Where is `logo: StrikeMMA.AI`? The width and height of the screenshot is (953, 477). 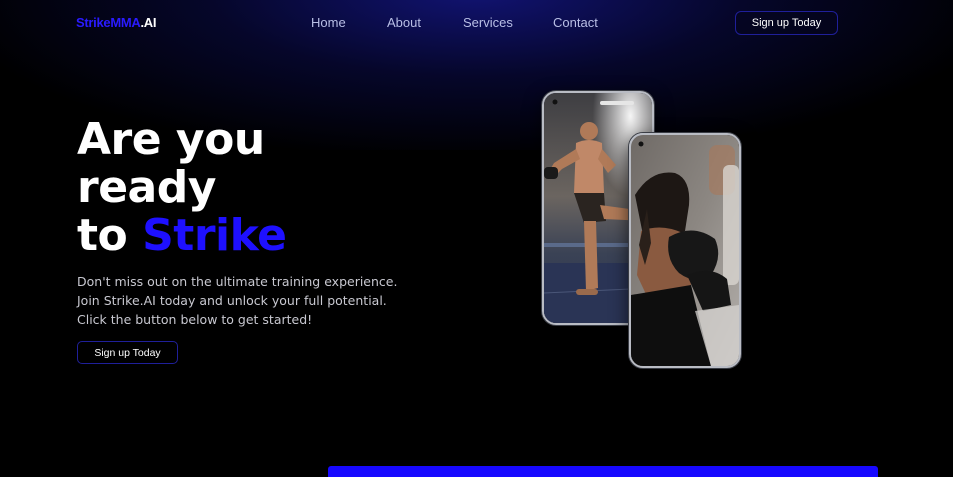
logo: StrikeMMA.AI is located at coordinates (116, 22).